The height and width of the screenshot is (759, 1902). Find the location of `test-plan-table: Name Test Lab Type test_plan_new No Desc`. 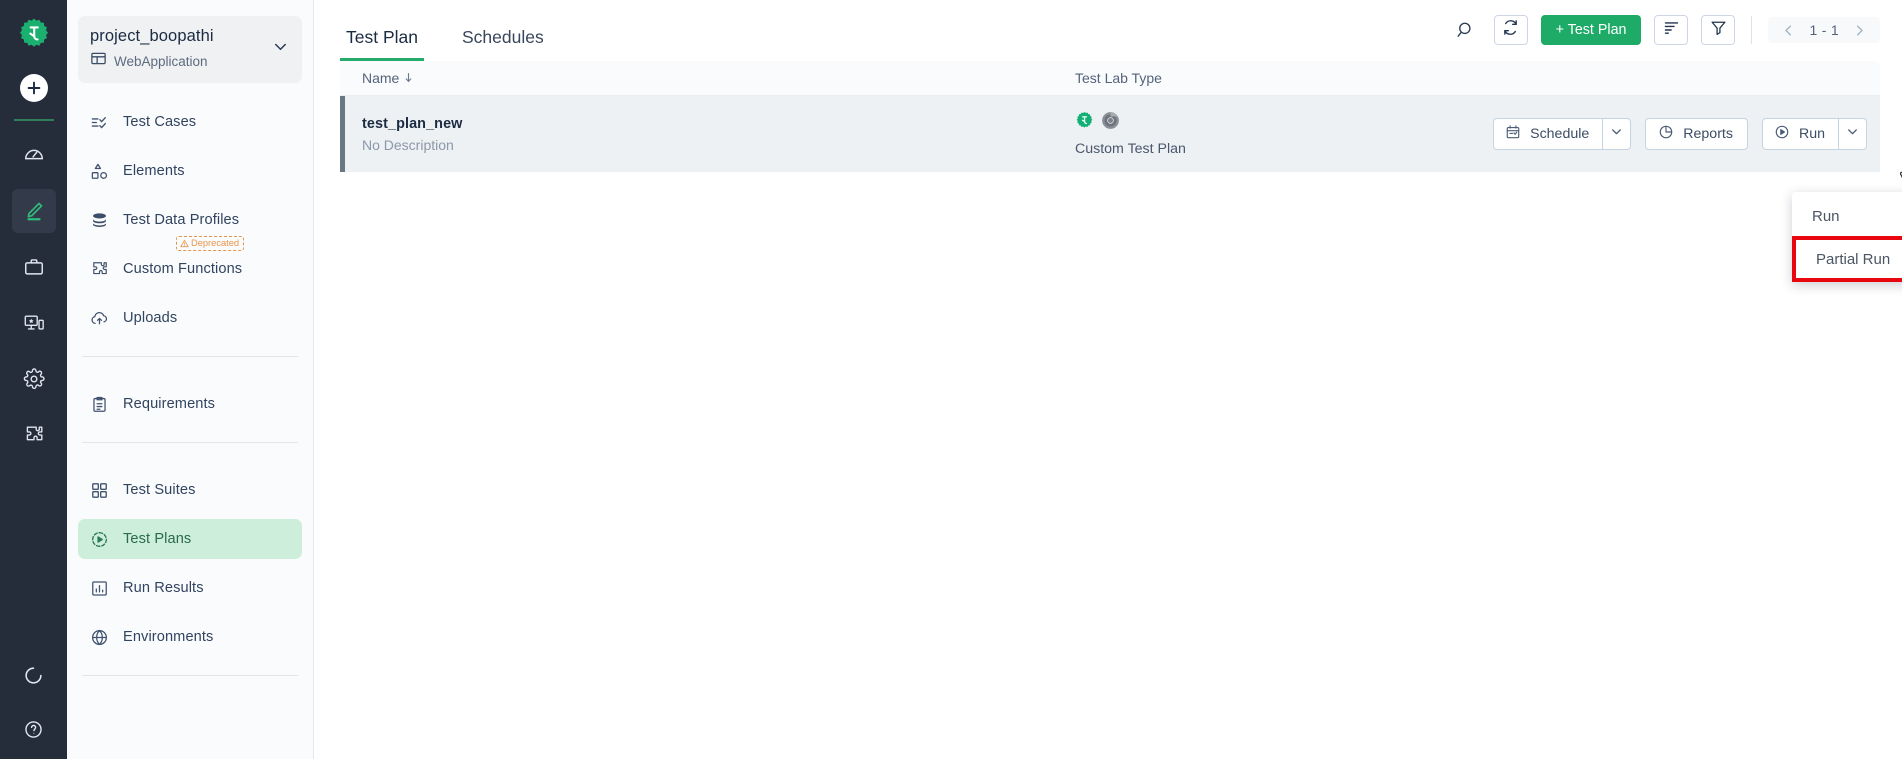

test-plan-table: Name Test Lab Type test_plan_new No Desc is located at coordinates (1108, 116).